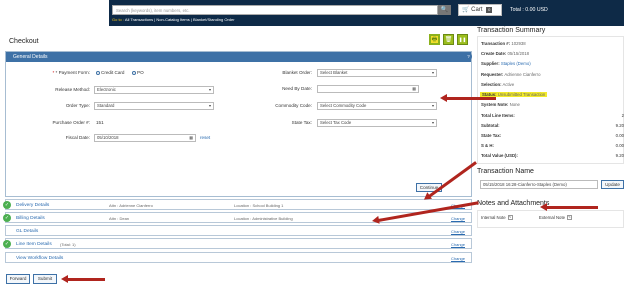 The height and width of the screenshot is (290, 624). What do you see at coordinates (237, 243) in the screenshot?
I see `section-line-item-details: ✓ Line Item Details (Total: 1) Change` at bounding box center [237, 243].